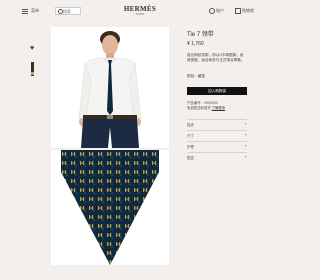  I want to click on shopping-bag-label: 购物袋, so click(248, 11).